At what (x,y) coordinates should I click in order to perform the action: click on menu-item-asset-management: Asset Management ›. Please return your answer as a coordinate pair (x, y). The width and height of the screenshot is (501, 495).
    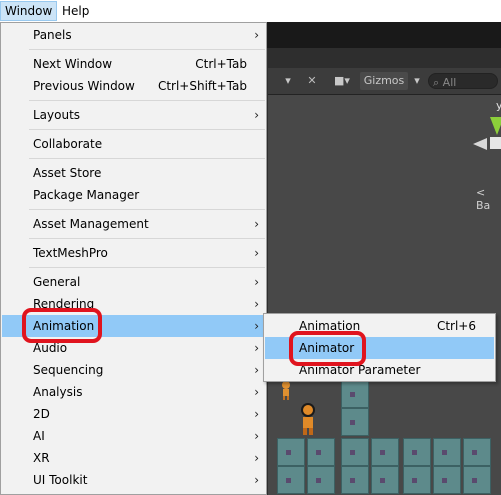
    Looking at the image, I should click on (133, 224).